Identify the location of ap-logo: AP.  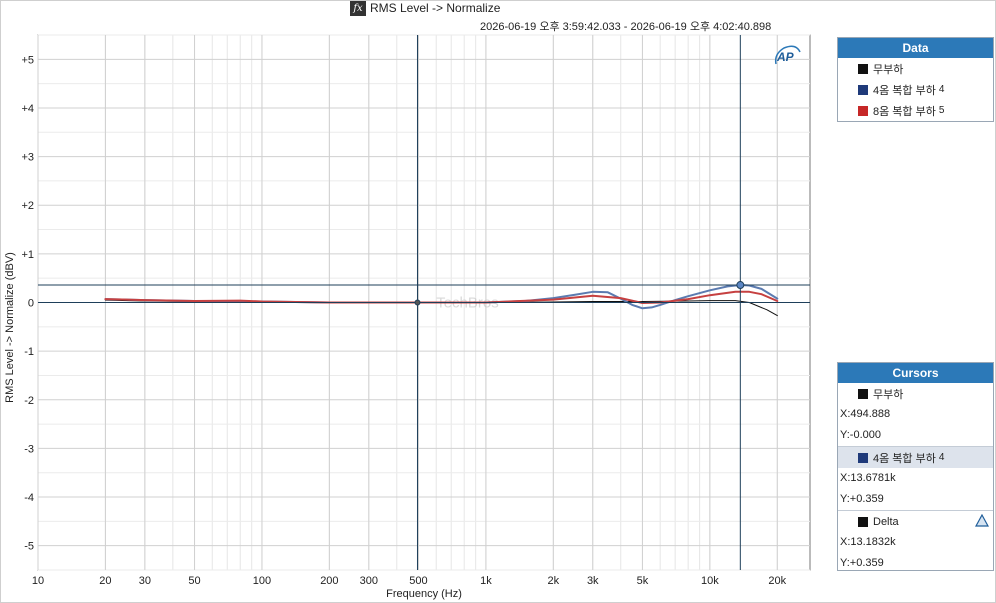
(787, 56).